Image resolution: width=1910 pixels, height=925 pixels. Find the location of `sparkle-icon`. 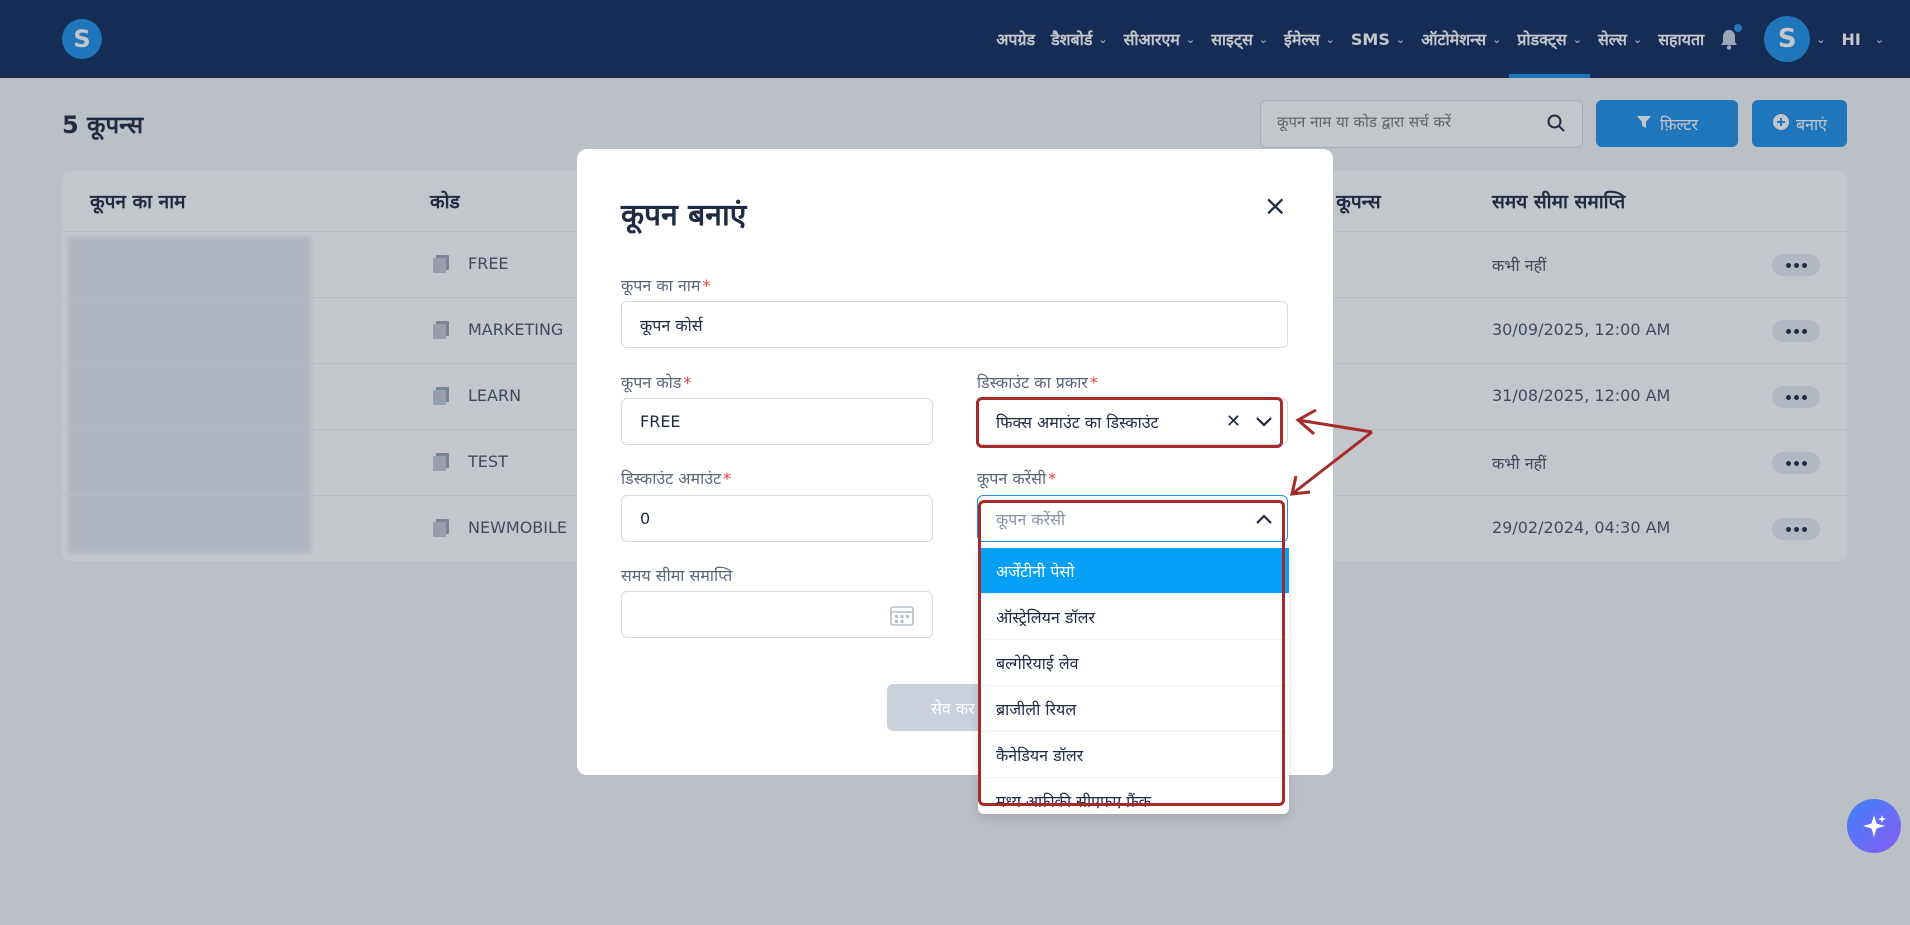

sparkle-icon is located at coordinates (1874, 826).